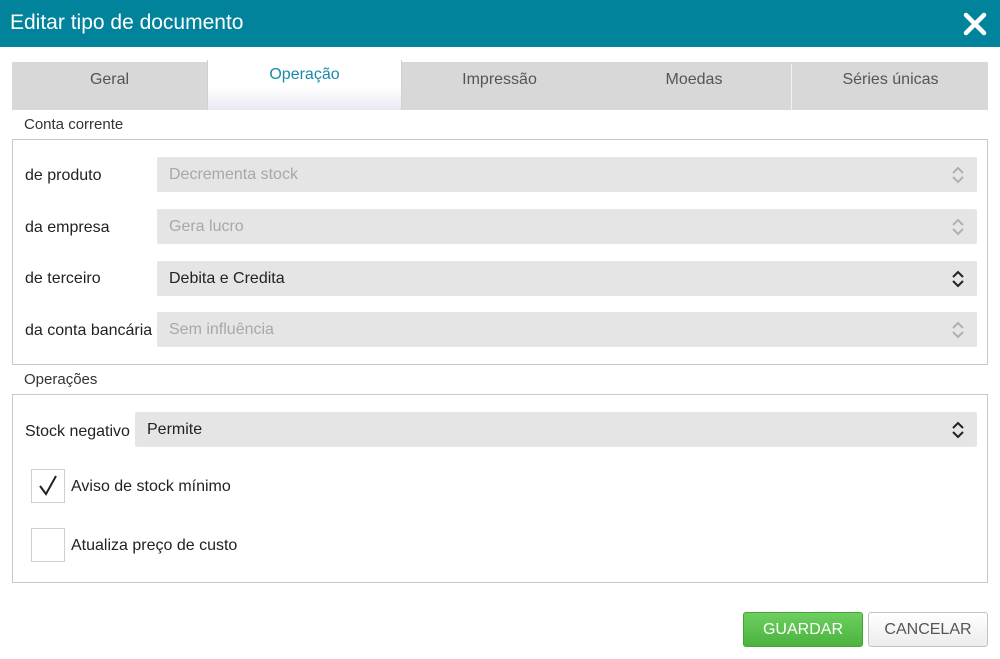  I want to click on section-conta-corrente-label: Conta corrente, so click(74, 124).